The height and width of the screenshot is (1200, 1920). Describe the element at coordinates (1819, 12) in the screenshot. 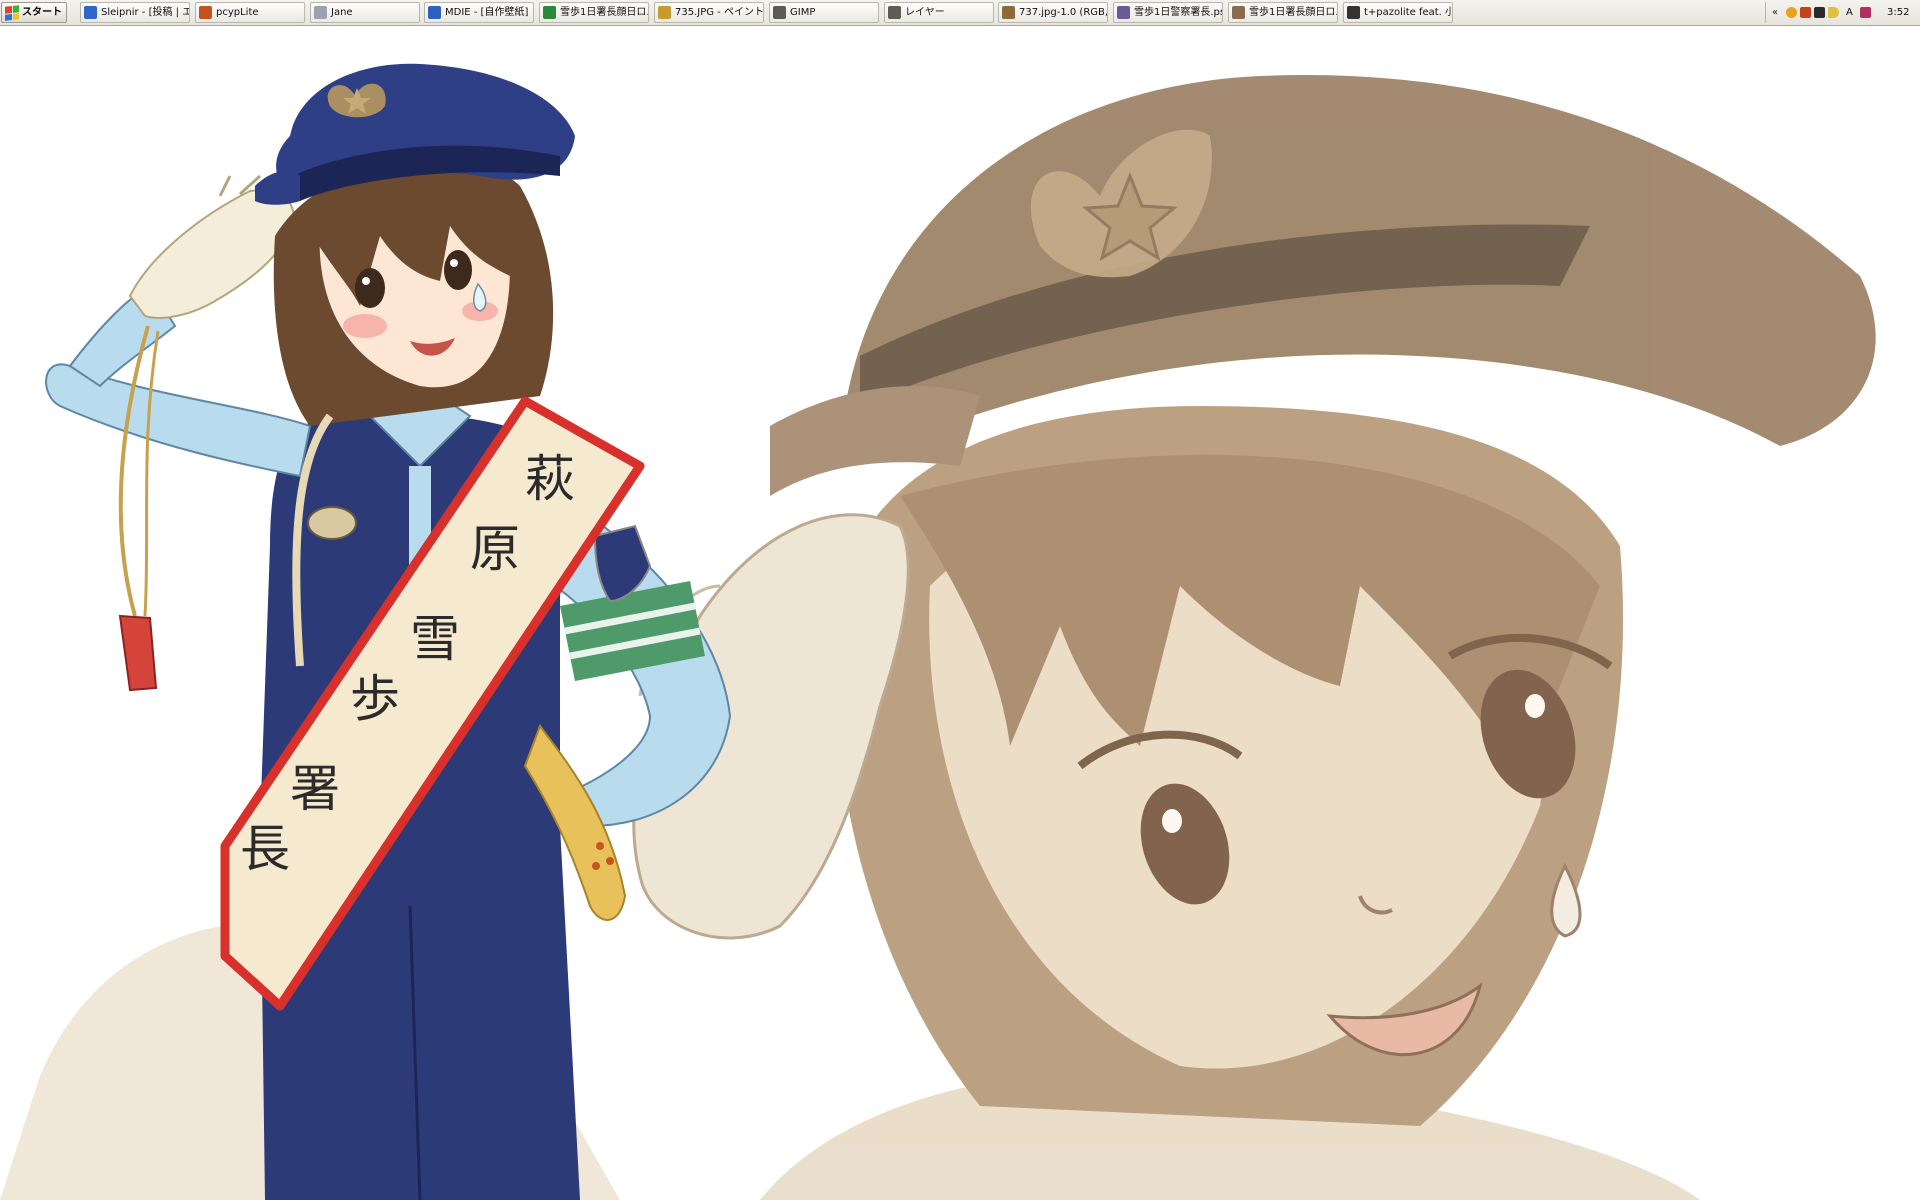

I see `network-icon` at that location.